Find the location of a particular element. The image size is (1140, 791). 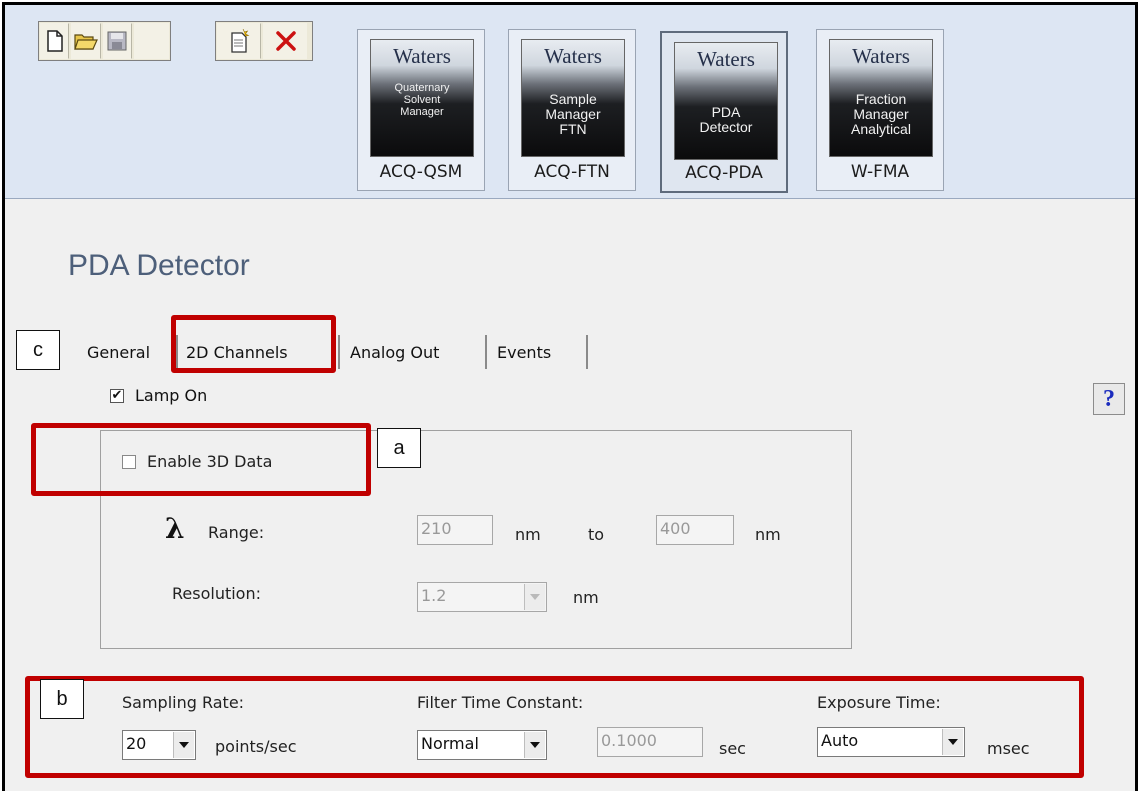

new-document-button is located at coordinates (239, 41).